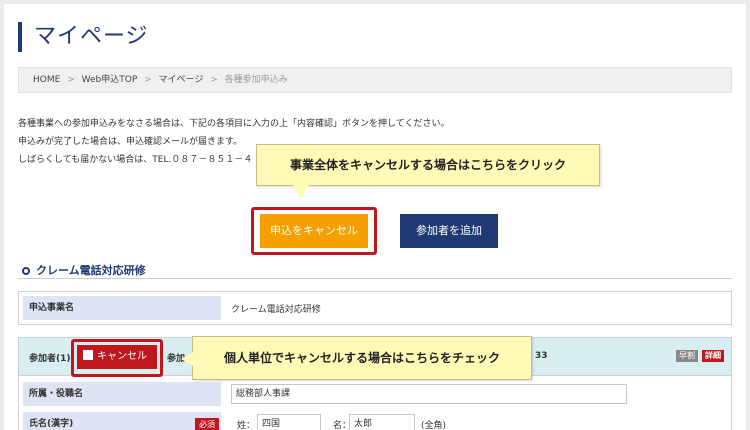  I want to click on dept-input: 総務部人事課, so click(429, 394).